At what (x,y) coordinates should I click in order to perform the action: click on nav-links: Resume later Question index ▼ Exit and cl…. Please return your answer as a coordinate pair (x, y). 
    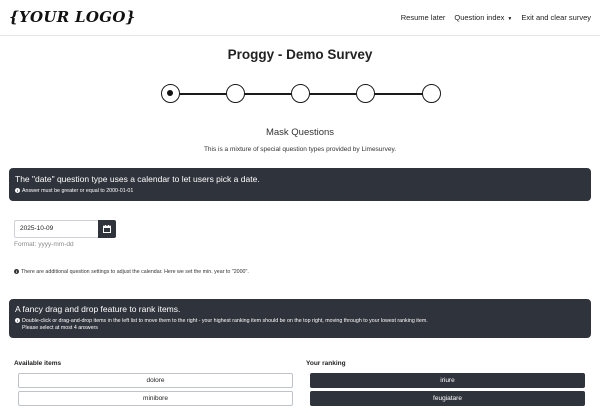
    Looking at the image, I should click on (496, 17).